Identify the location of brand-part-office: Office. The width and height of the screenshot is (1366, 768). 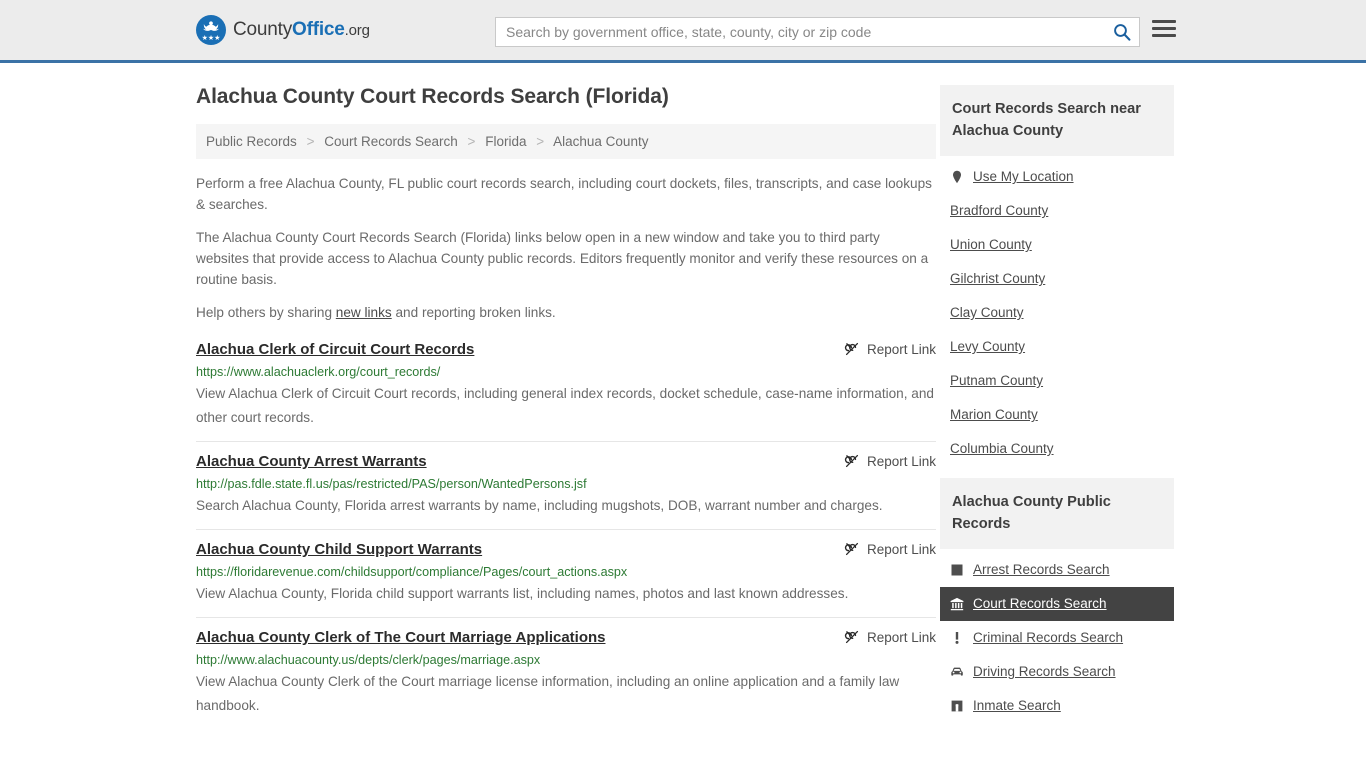
(318, 29).